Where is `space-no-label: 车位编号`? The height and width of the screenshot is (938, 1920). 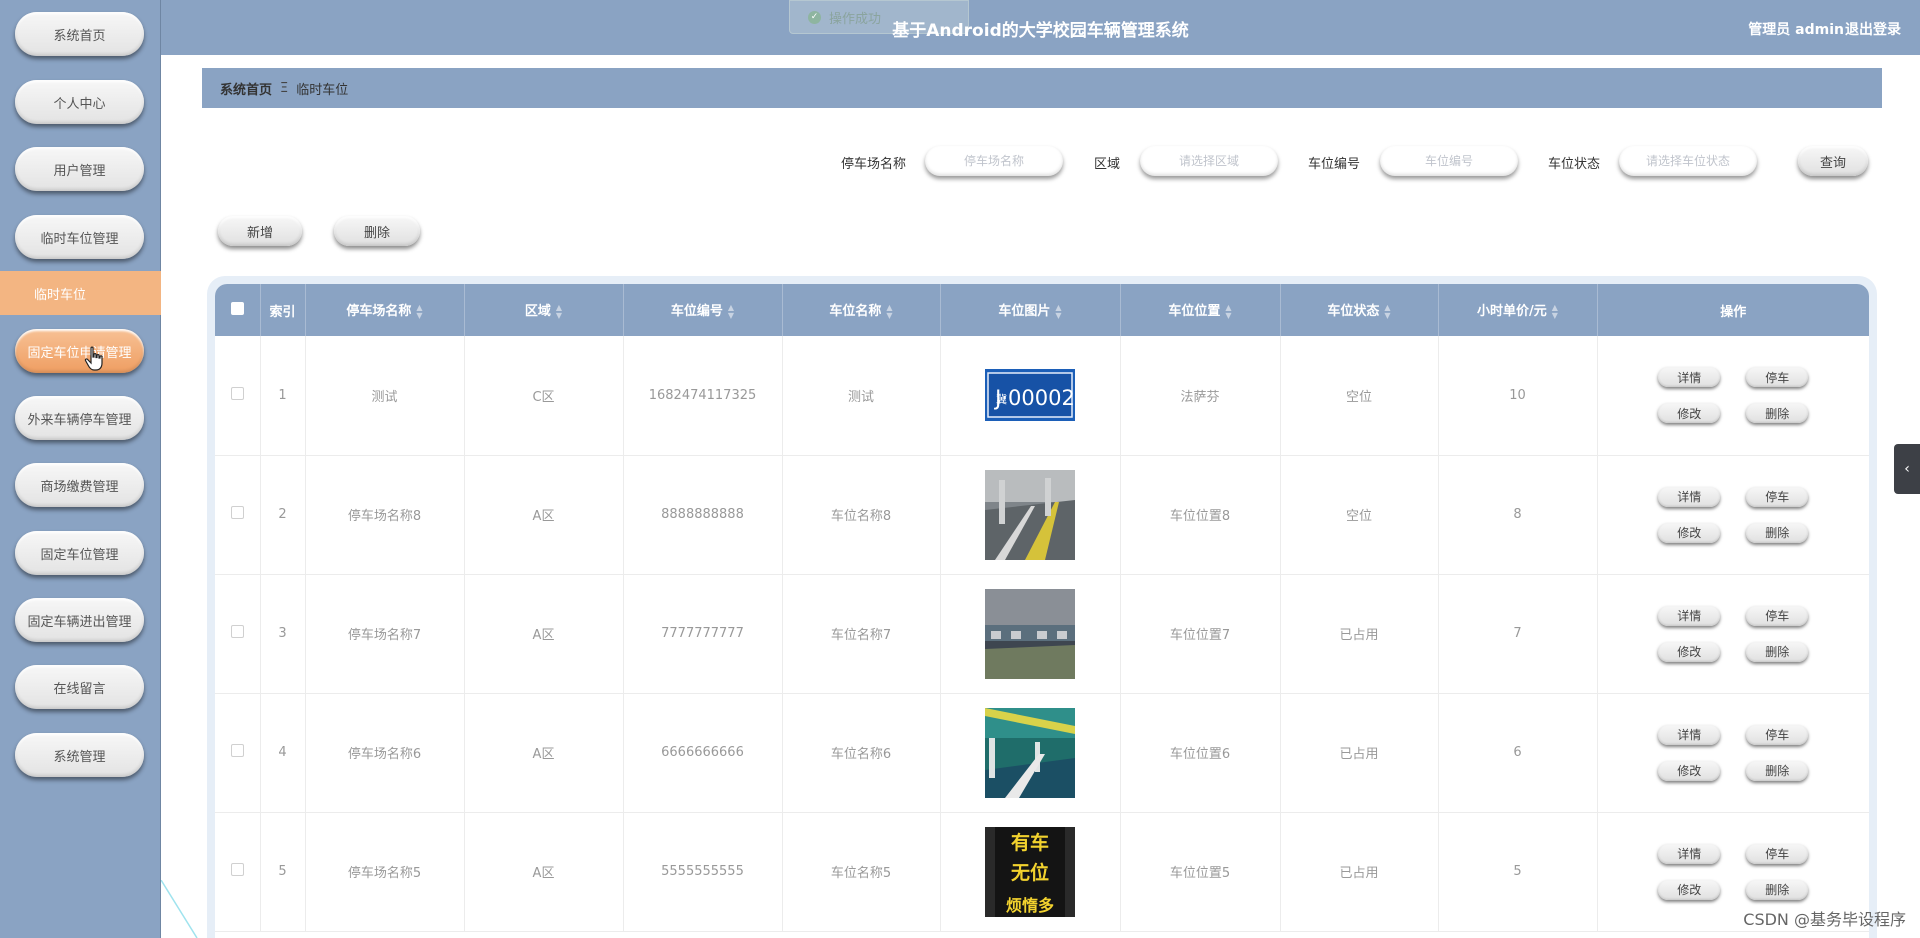
space-no-label: 车位编号 is located at coordinates (1334, 164).